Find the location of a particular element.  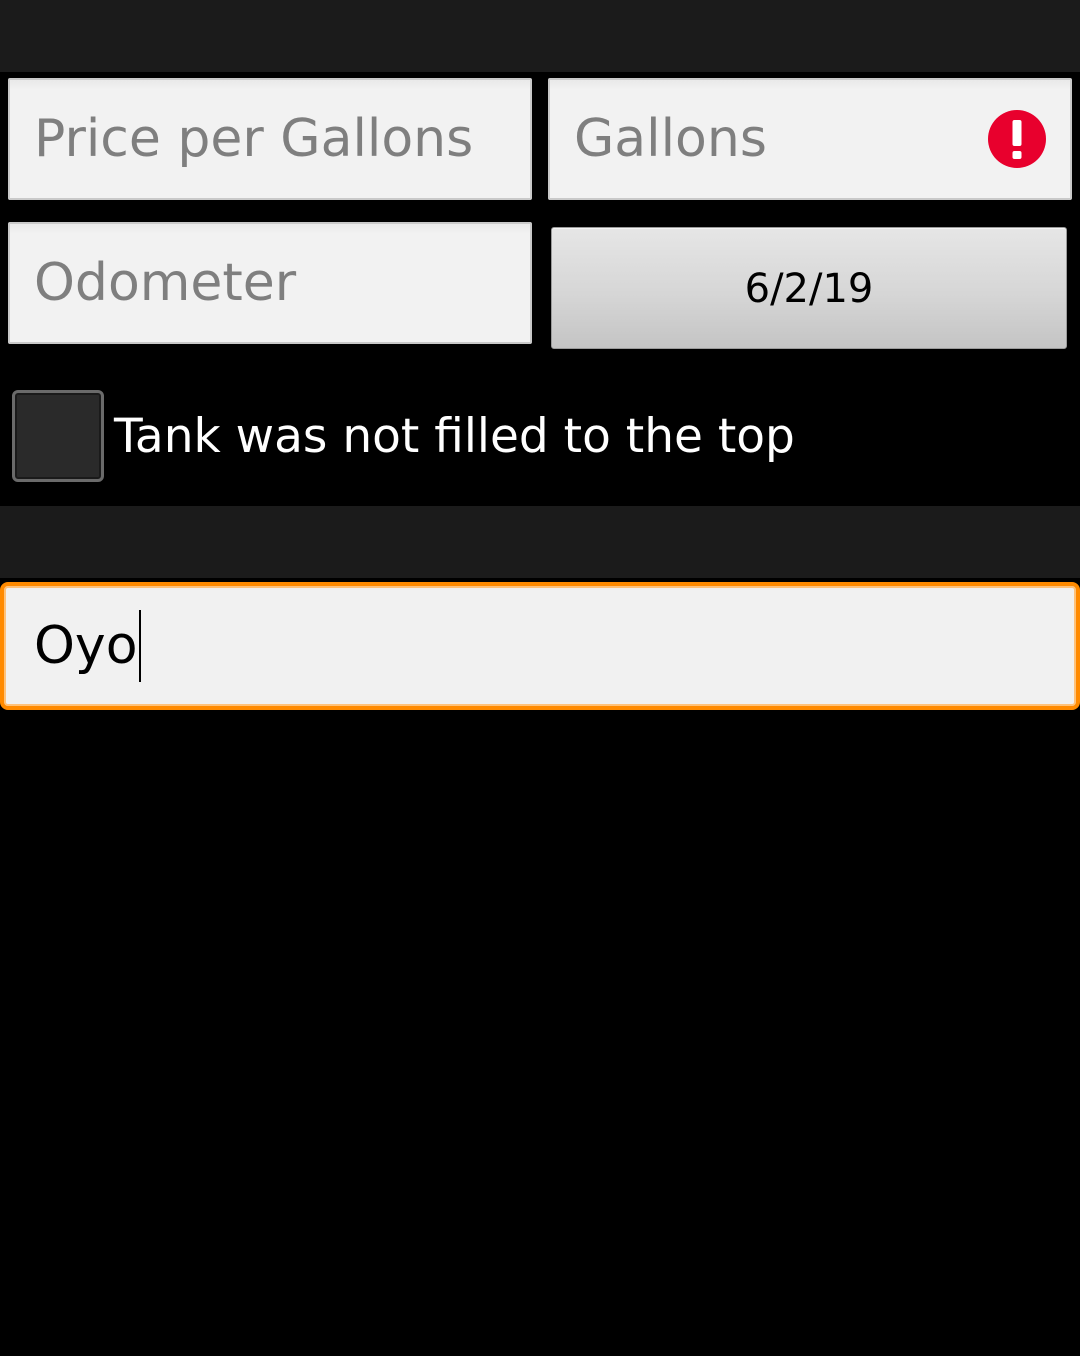

partial-fill-checkbox is located at coordinates (58, 436).